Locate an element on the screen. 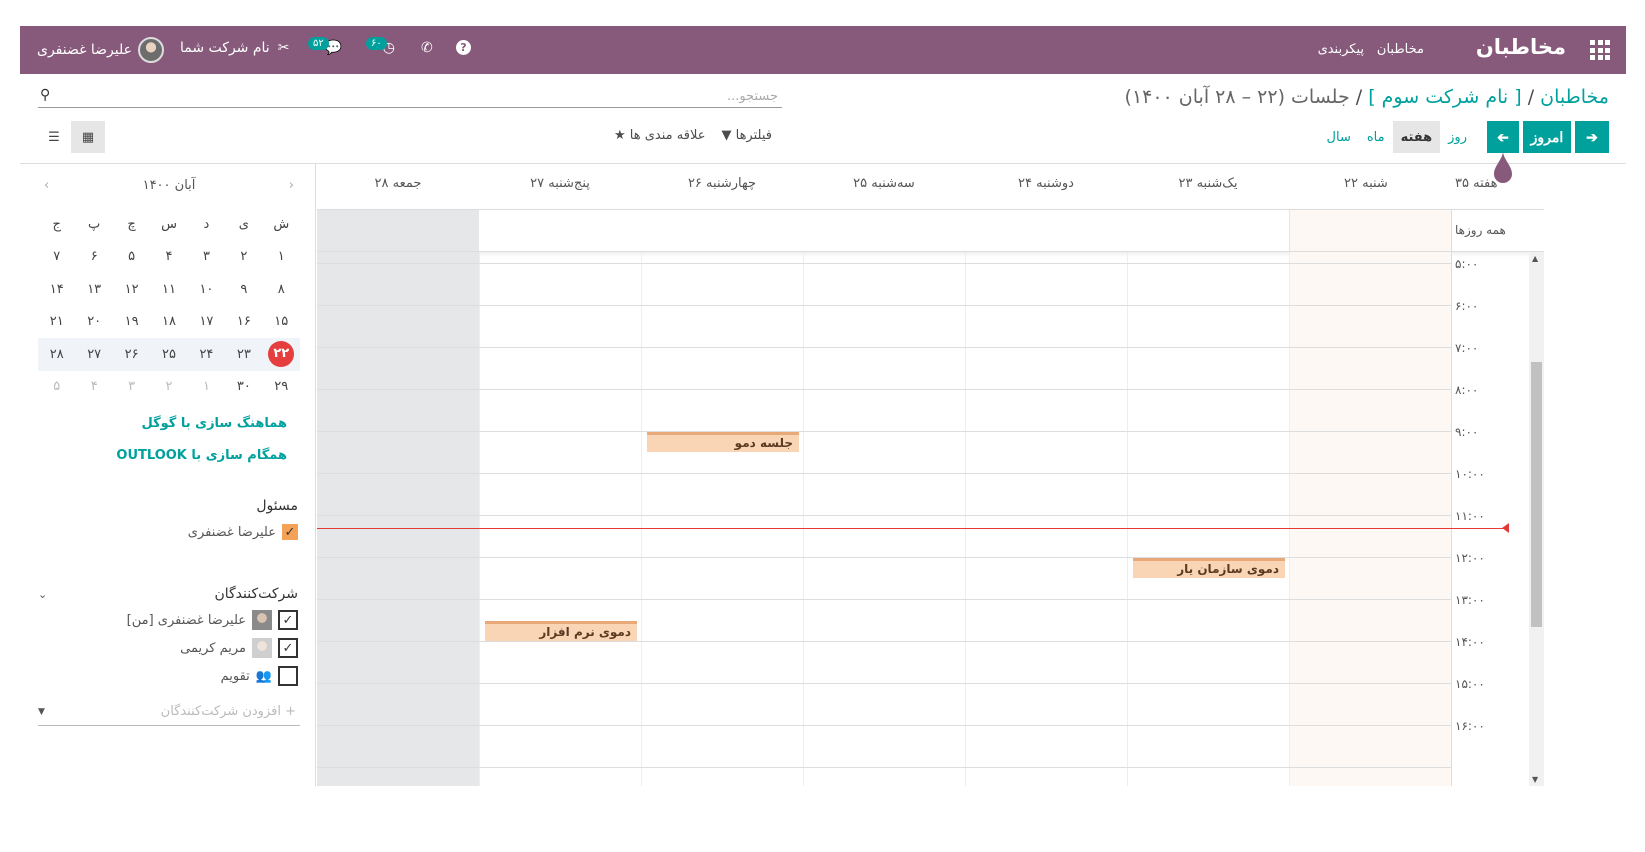 The height and width of the screenshot is (852, 1645). day-header: چهارشنبه ۲۶ is located at coordinates (722, 183).